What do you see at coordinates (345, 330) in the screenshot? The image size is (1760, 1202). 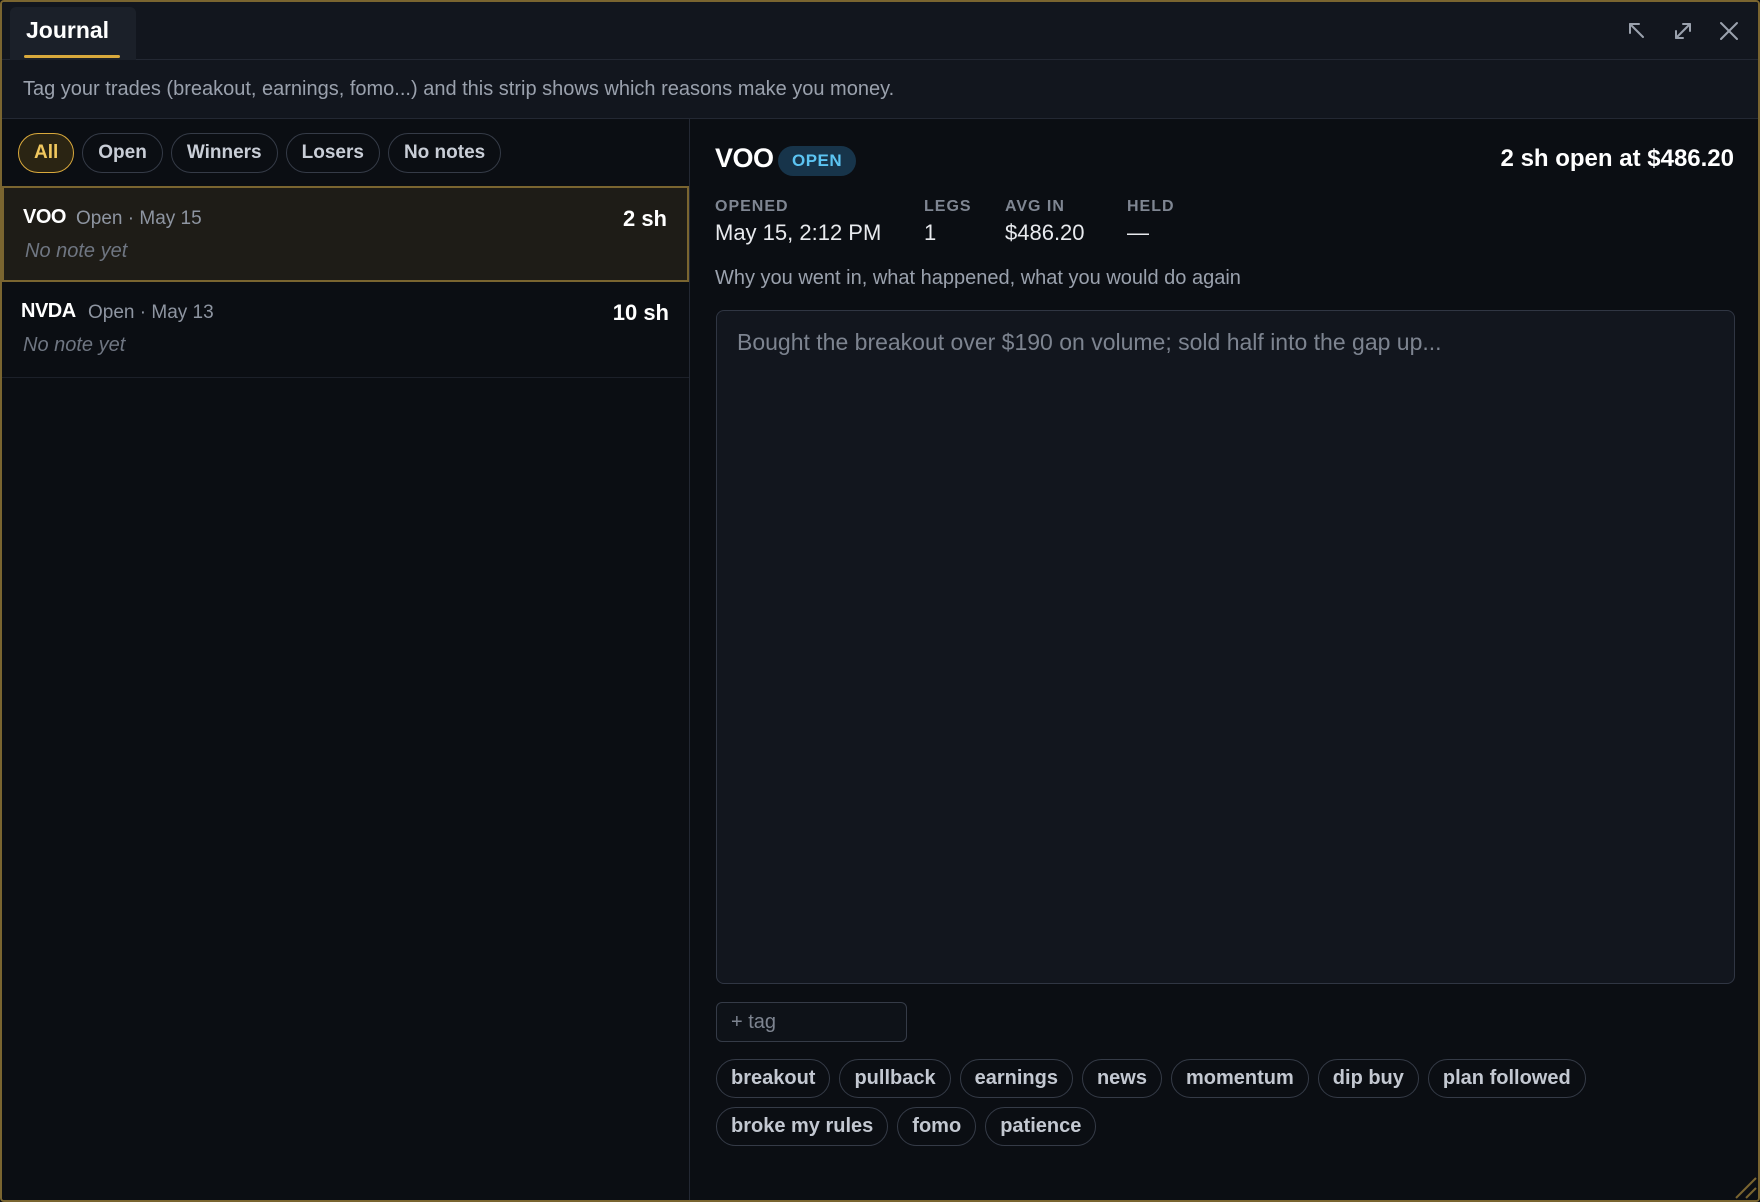 I see `trade-row-nvda: NVDA Open · May 13 10 sh No note yet` at bounding box center [345, 330].